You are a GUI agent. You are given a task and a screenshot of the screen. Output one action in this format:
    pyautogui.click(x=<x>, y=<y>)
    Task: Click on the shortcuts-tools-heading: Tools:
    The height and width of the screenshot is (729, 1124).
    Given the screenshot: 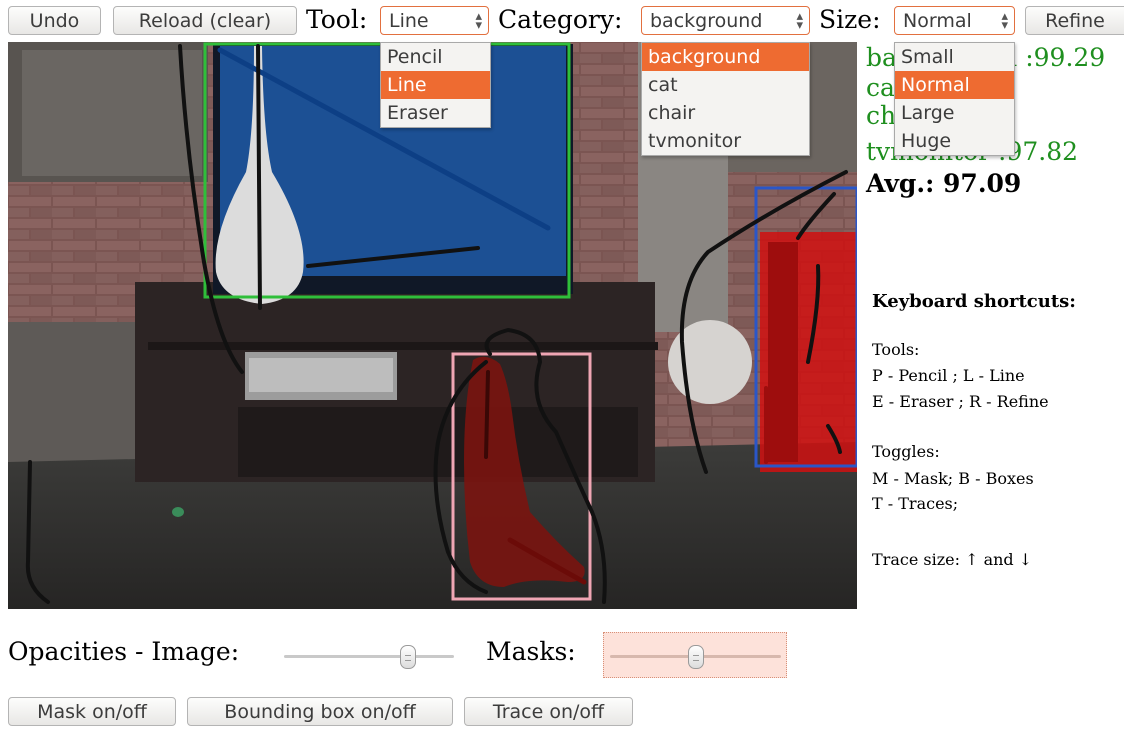 What is the action you would take?
    pyautogui.click(x=896, y=349)
    